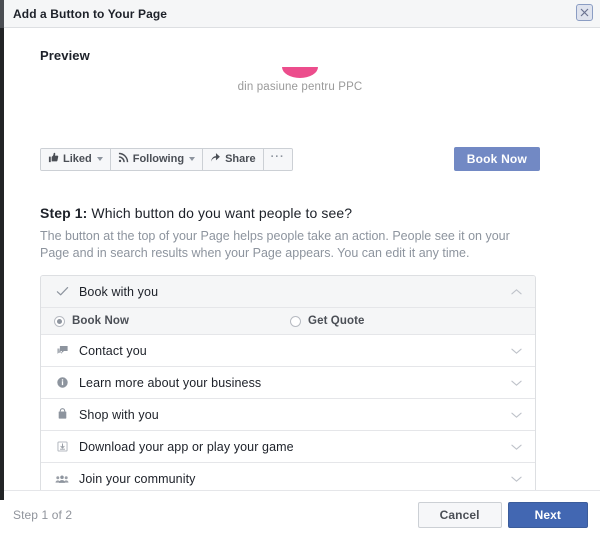 The height and width of the screenshot is (539, 600). What do you see at coordinates (300, 87) in the screenshot?
I see `logo-tagline: din pasiune pentru PPC` at bounding box center [300, 87].